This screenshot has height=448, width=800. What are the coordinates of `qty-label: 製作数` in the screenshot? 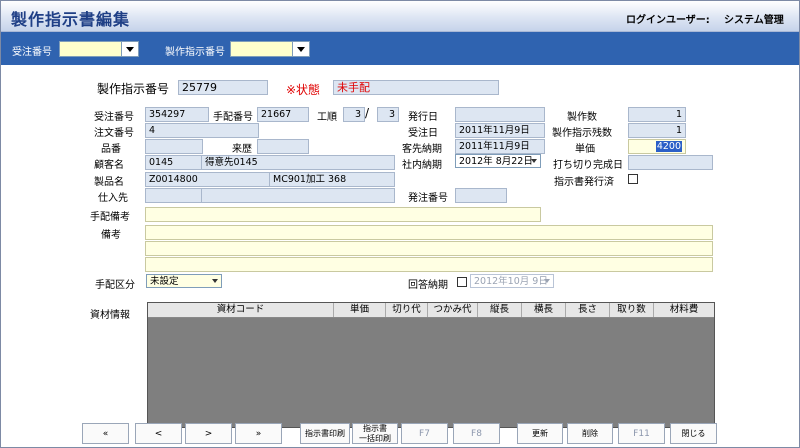 It's located at (582, 117).